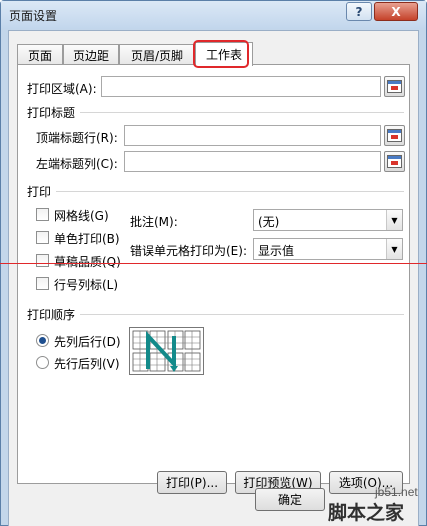 The width and height of the screenshot is (427, 526). What do you see at coordinates (328, 220) in the screenshot?
I see `comments-select: (无) ▼` at bounding box center [328, 220].